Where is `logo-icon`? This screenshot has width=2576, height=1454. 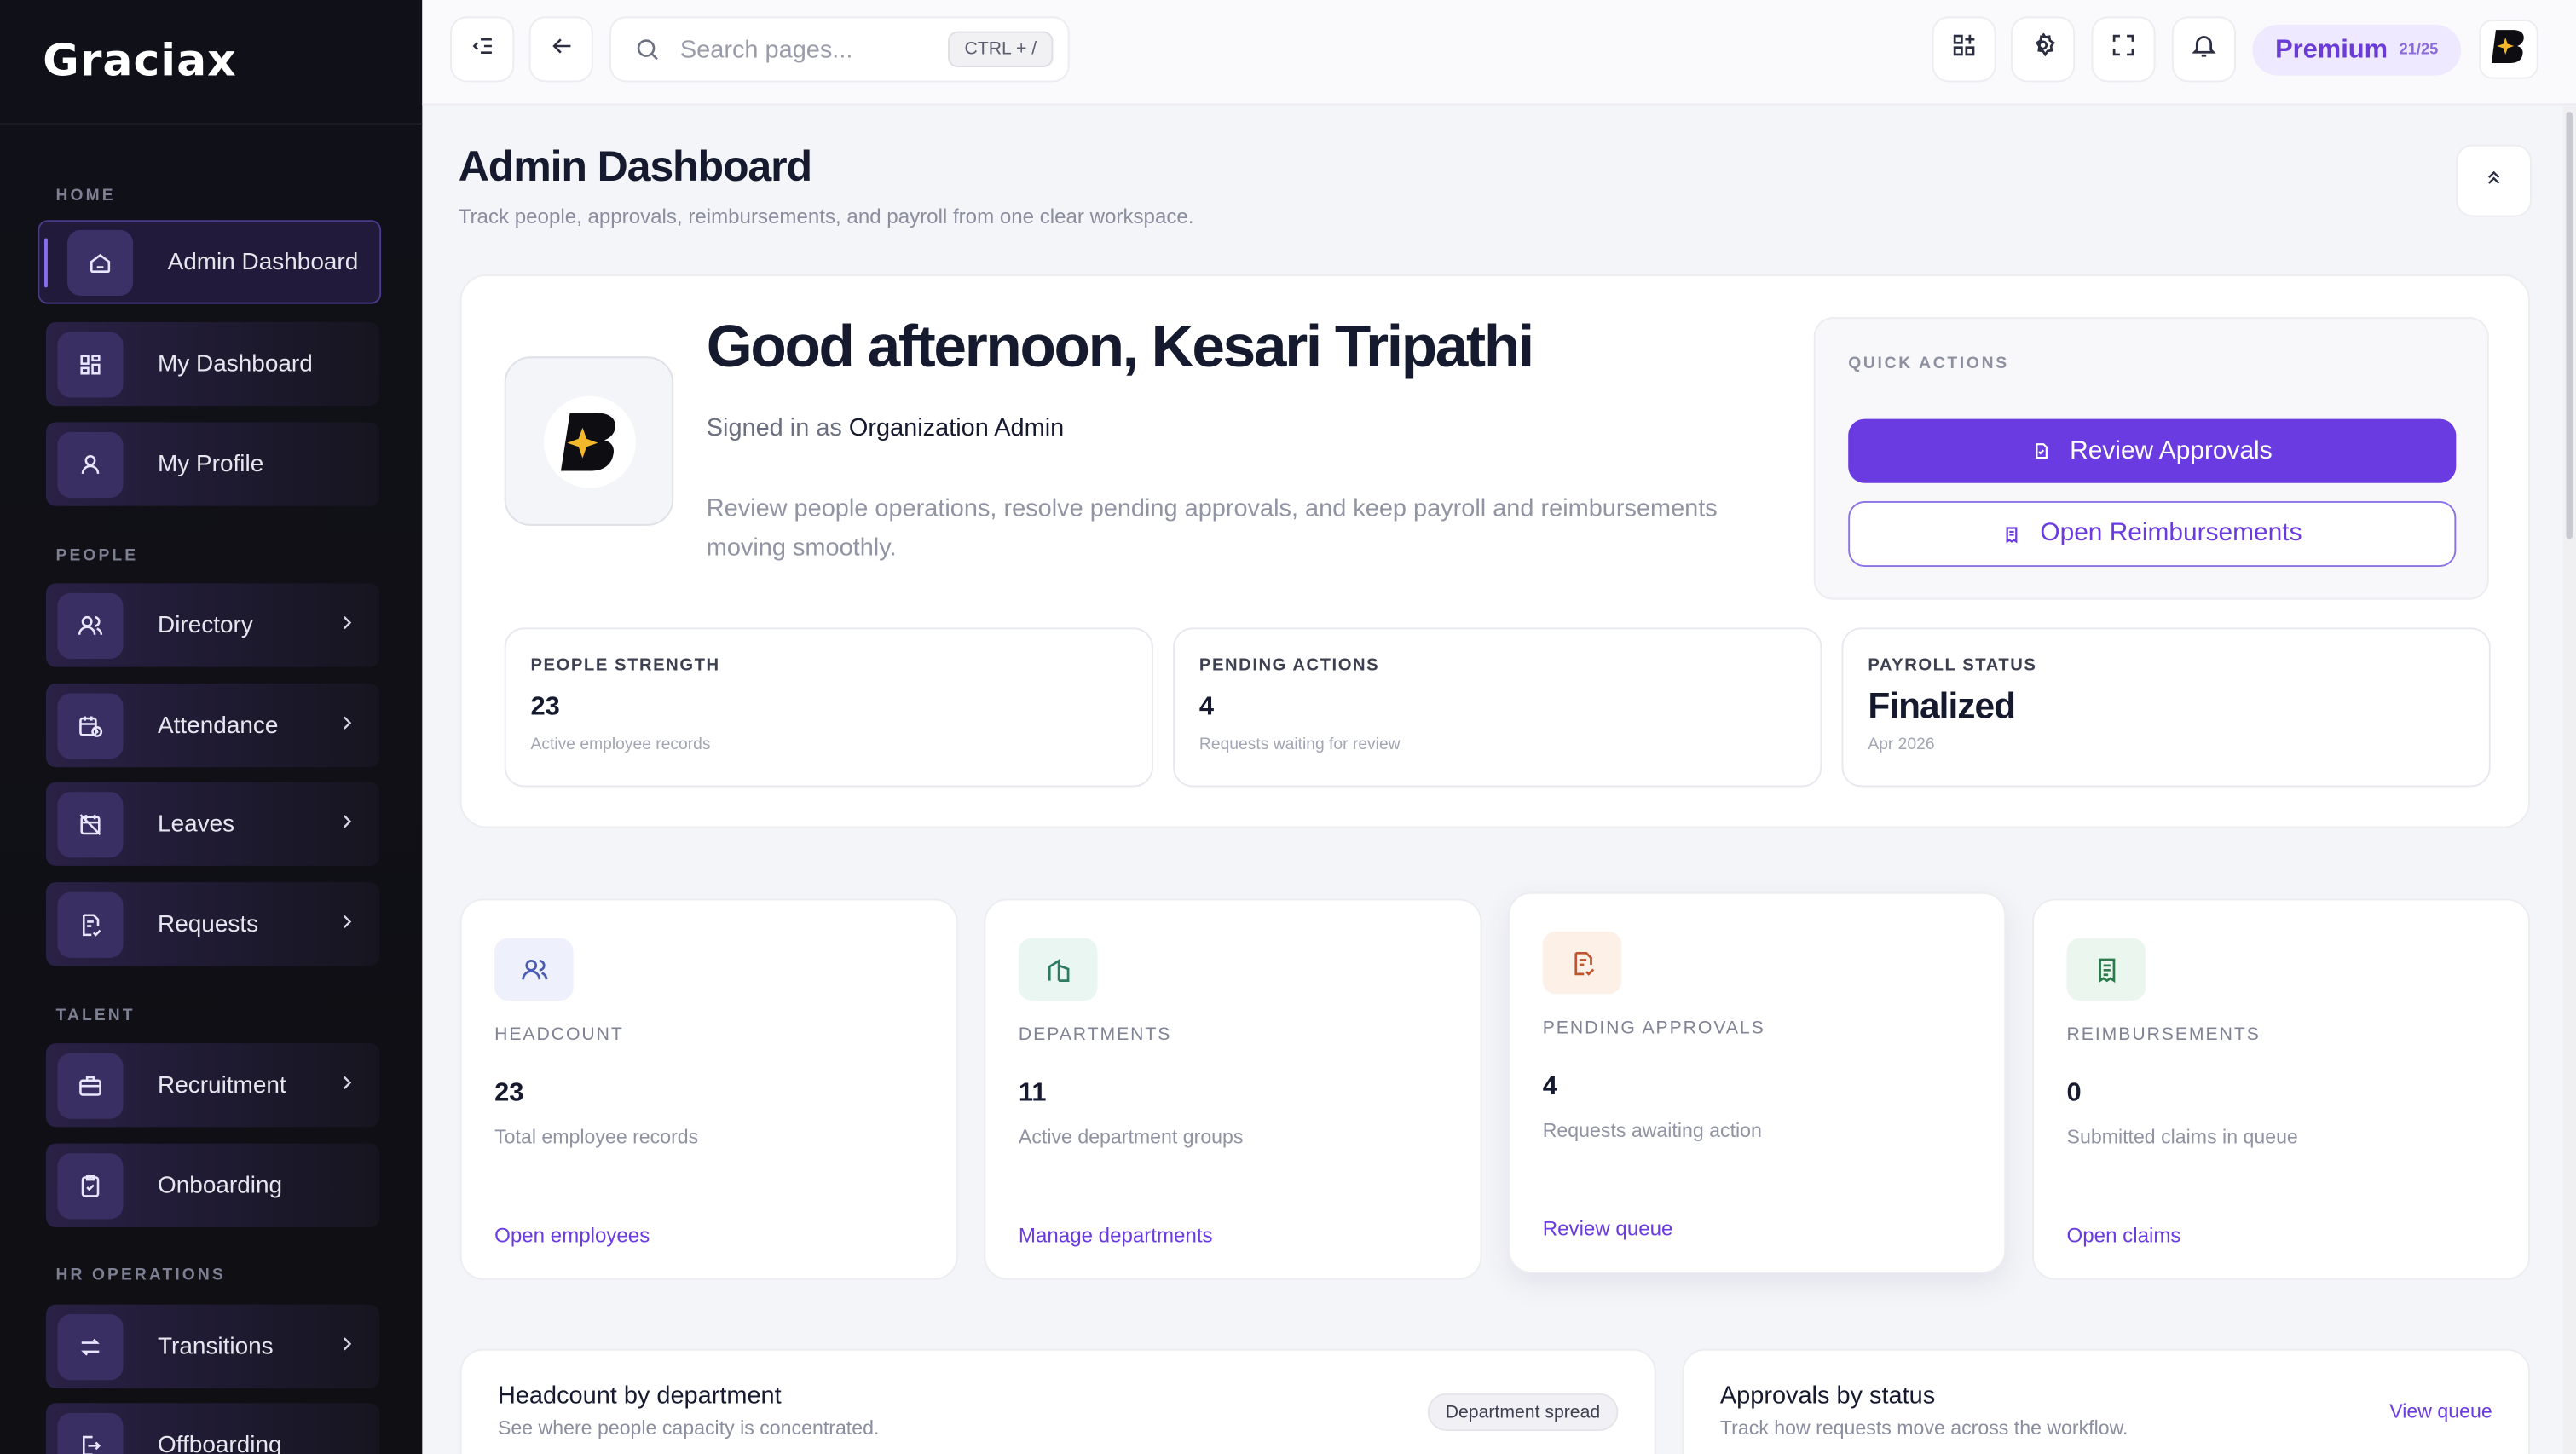
logo-icon is located at coordinates (588, 441).